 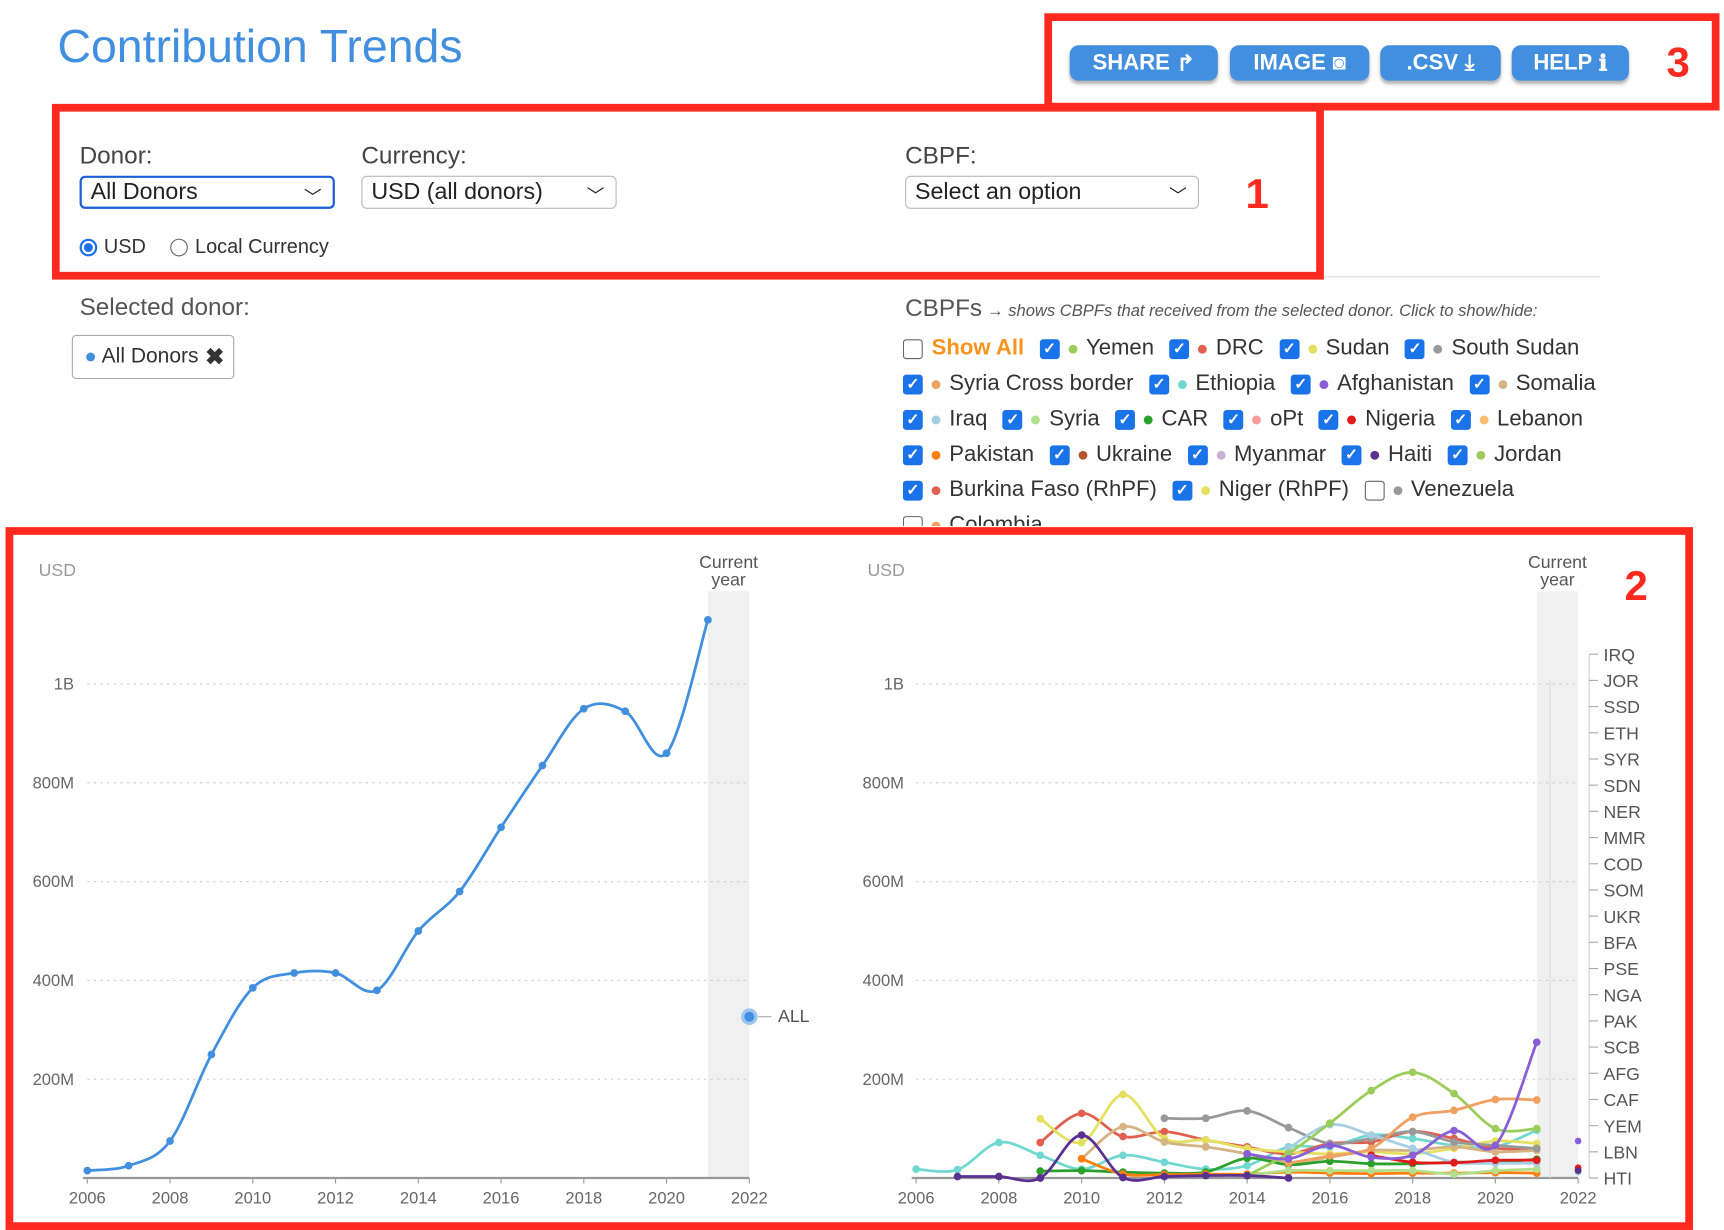 What do you see at coordinates (1678, 63) in the screenshot?
I see `annotation-number-3: 3` at bounding box center [1678, 63].